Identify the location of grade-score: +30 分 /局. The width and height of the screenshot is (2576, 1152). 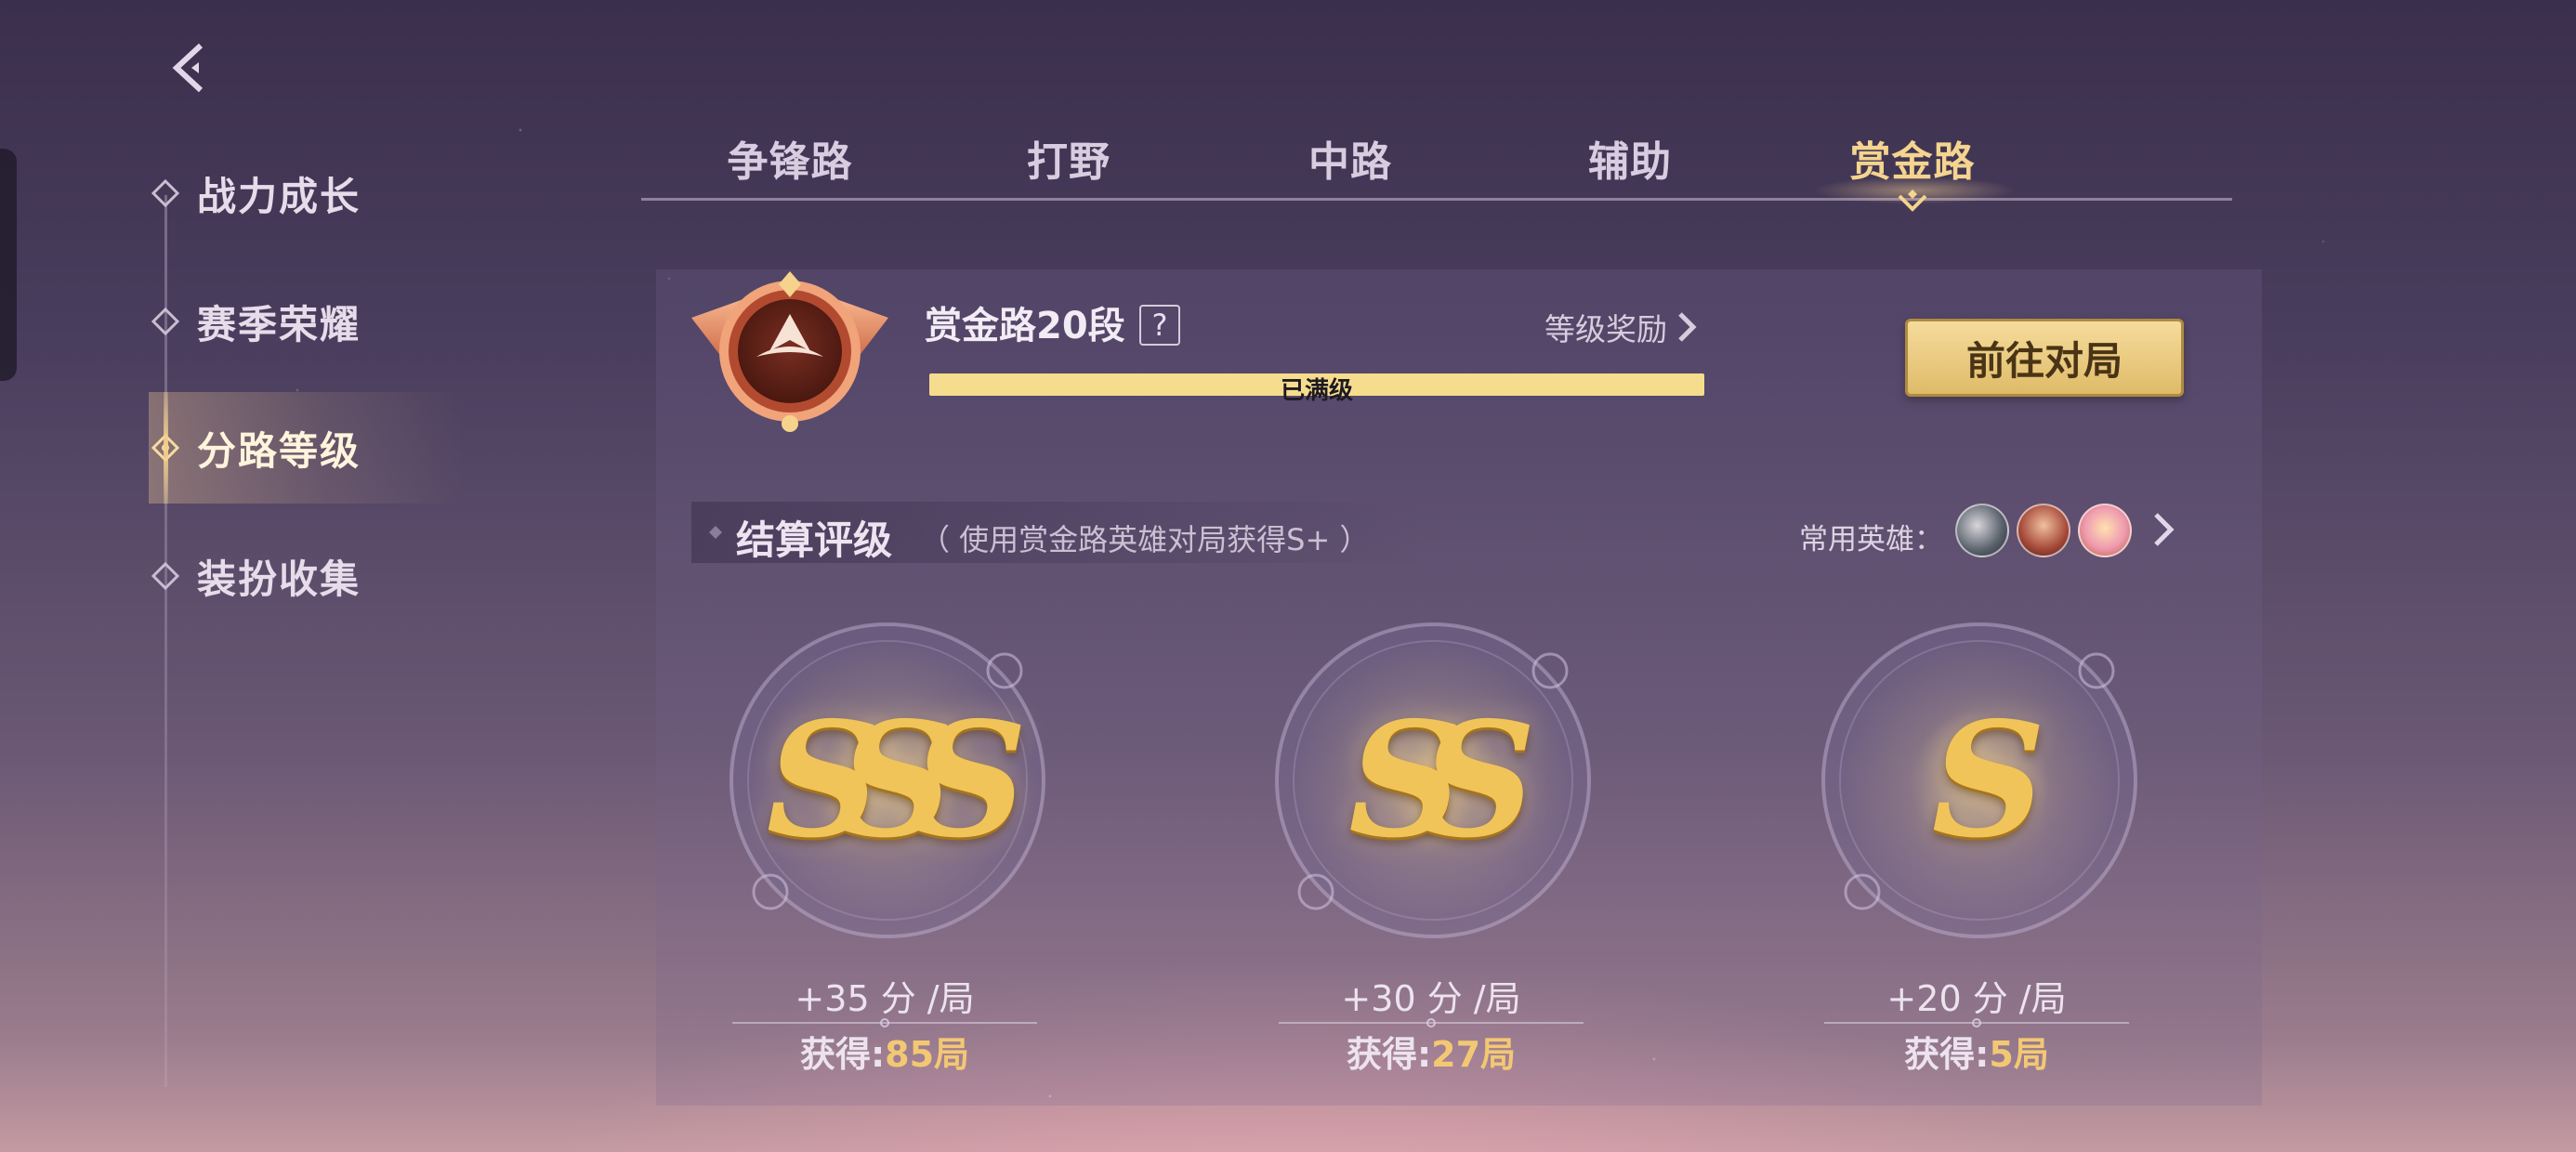
(1431, 998).